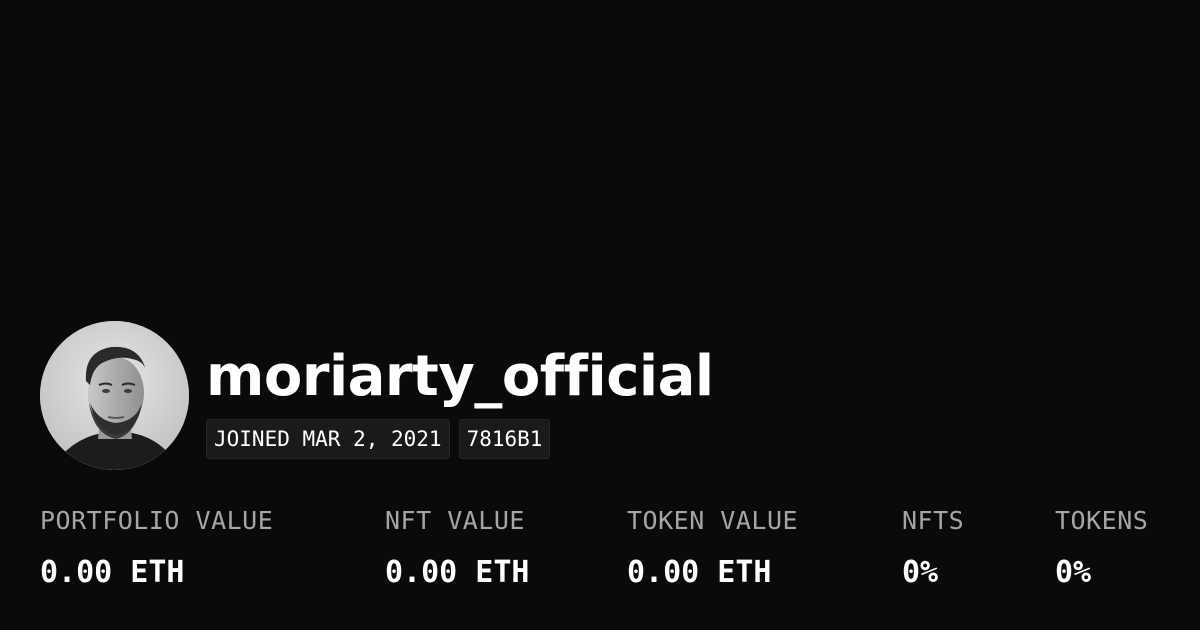  I want to click on avatar, so click(114, 395).